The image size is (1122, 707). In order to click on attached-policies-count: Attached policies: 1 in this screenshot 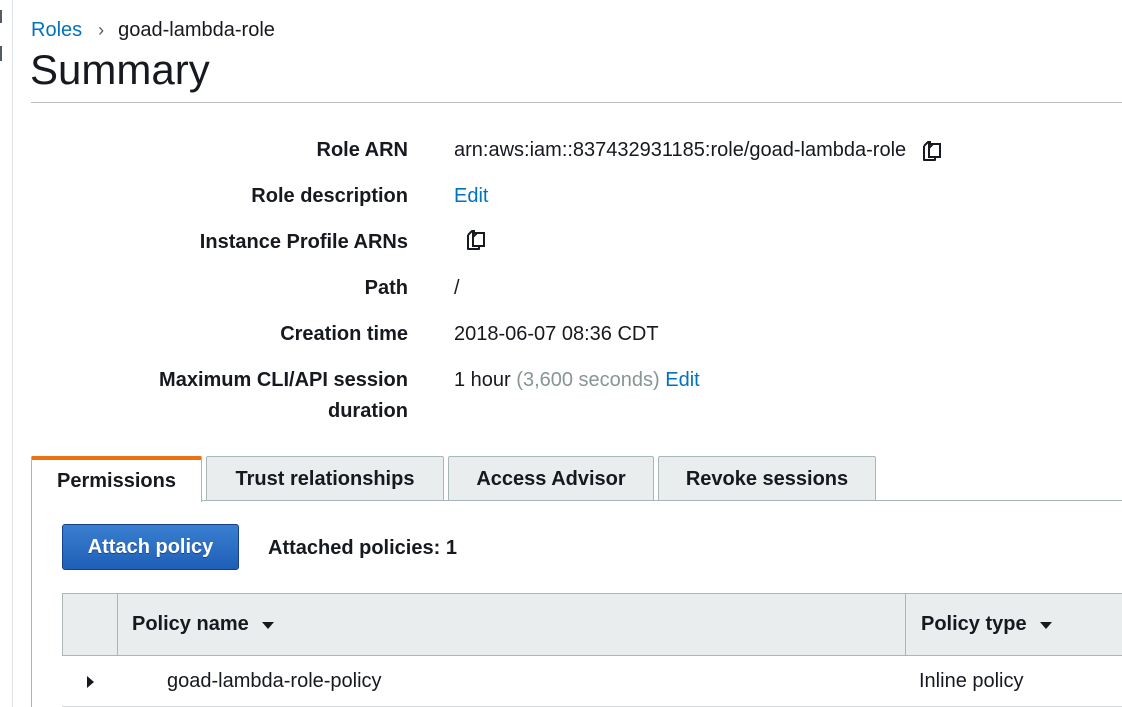, I will do `click(362, 548)`.